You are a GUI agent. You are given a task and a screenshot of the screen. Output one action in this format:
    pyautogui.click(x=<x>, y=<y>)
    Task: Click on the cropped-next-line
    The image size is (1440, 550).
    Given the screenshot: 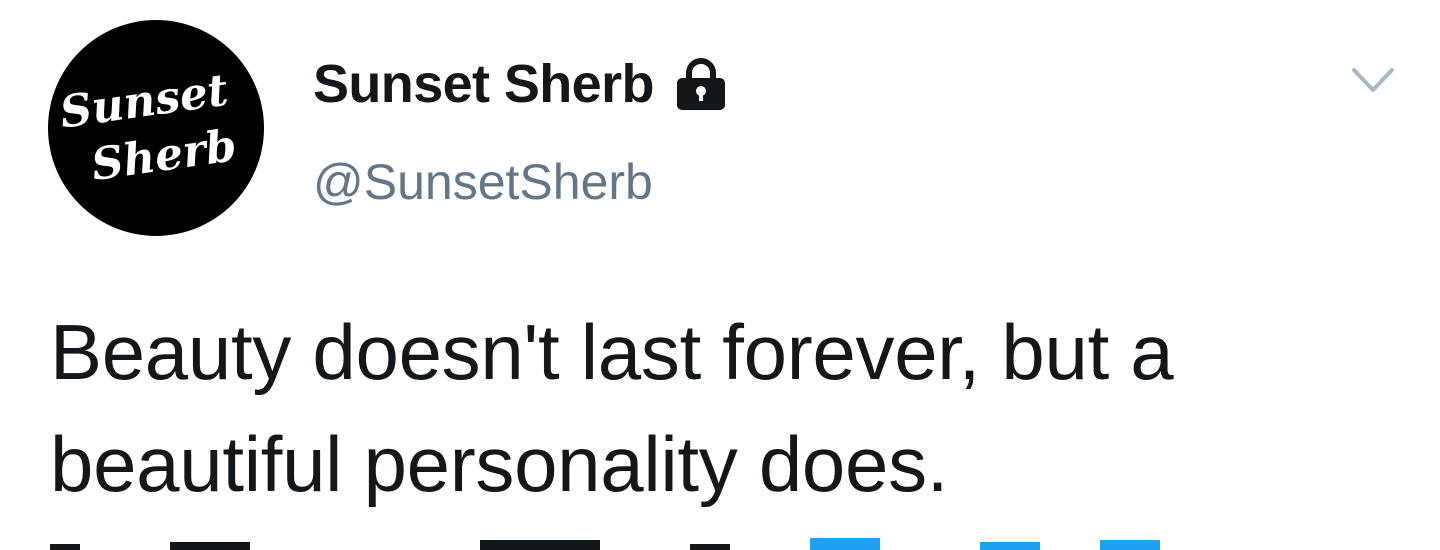 What is the action you would take?
    pyautogui.click(x=720, y=540)
    